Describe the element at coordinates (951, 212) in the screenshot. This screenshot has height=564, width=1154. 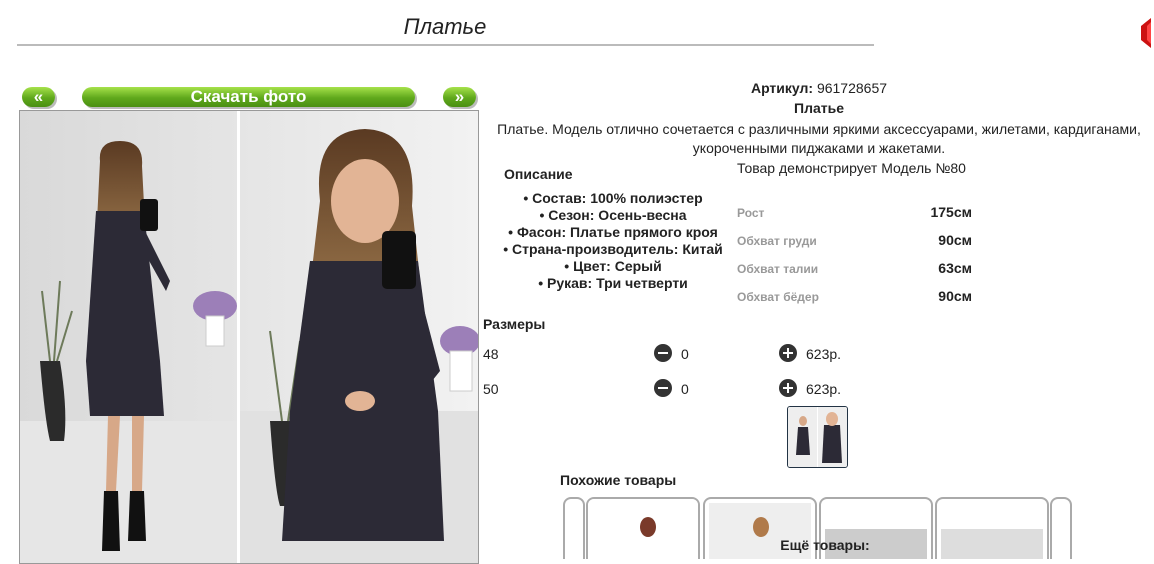
I see `measurement-value: 175см` at that location.